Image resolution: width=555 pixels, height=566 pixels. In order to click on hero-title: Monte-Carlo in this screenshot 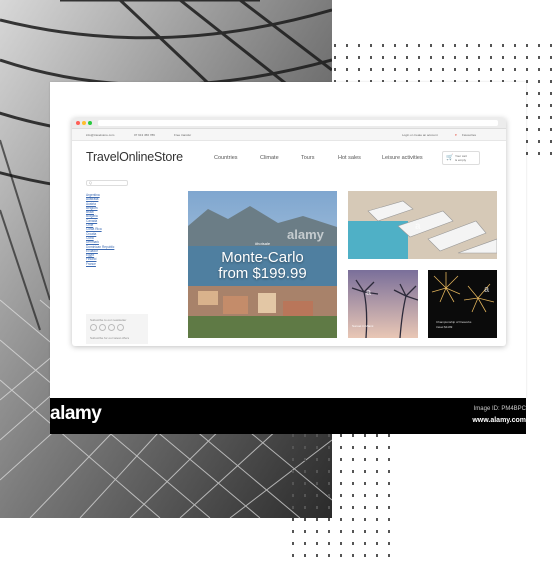, I will do `click(262, 257)`.